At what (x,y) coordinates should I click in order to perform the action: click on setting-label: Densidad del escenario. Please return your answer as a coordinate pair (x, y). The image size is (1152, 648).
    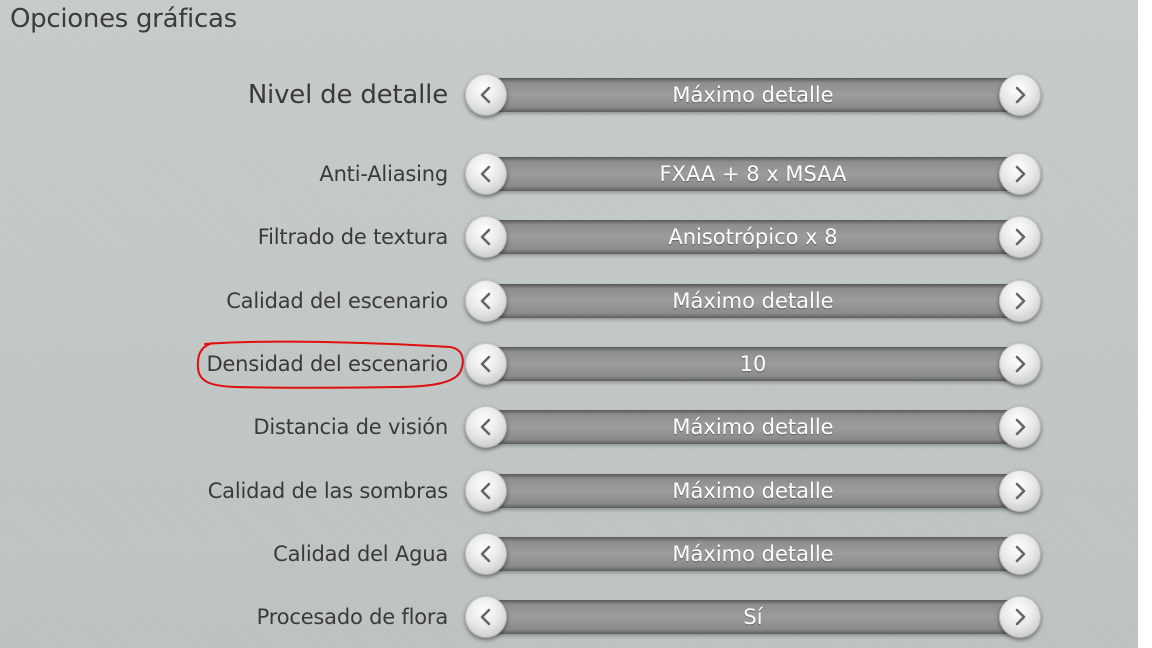
    Looking at the image, I should click on (327, 364).